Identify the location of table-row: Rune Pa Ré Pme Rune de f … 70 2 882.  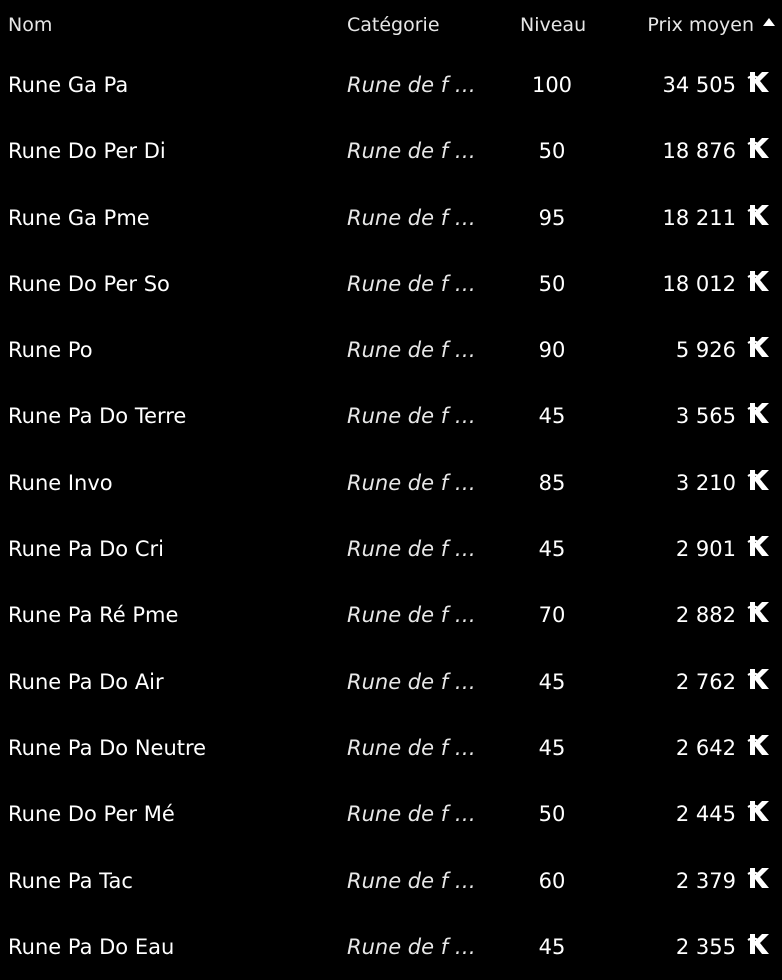
(391, 615).